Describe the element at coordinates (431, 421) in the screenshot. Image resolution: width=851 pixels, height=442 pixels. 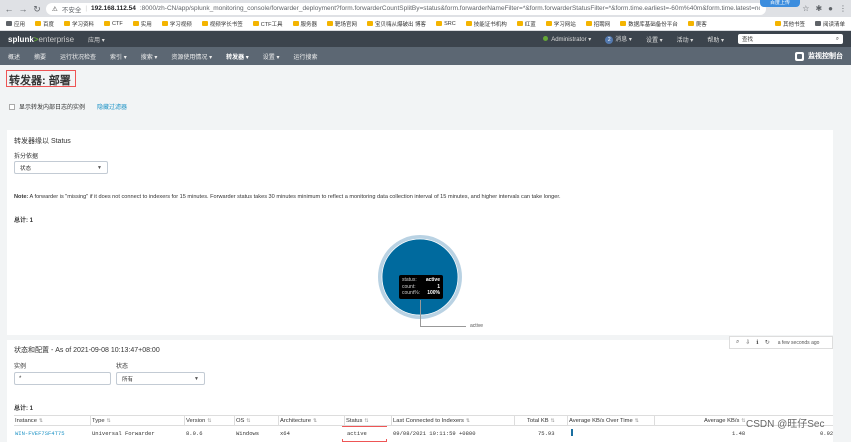
I see `col-last-connected: Last Connected to Indexers ⇅` at that location.